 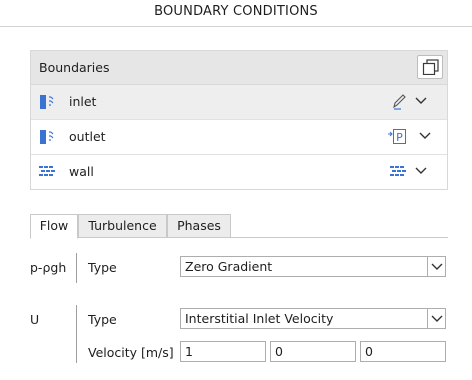 I want to click on copy-icon, so click(x=430, y=67).